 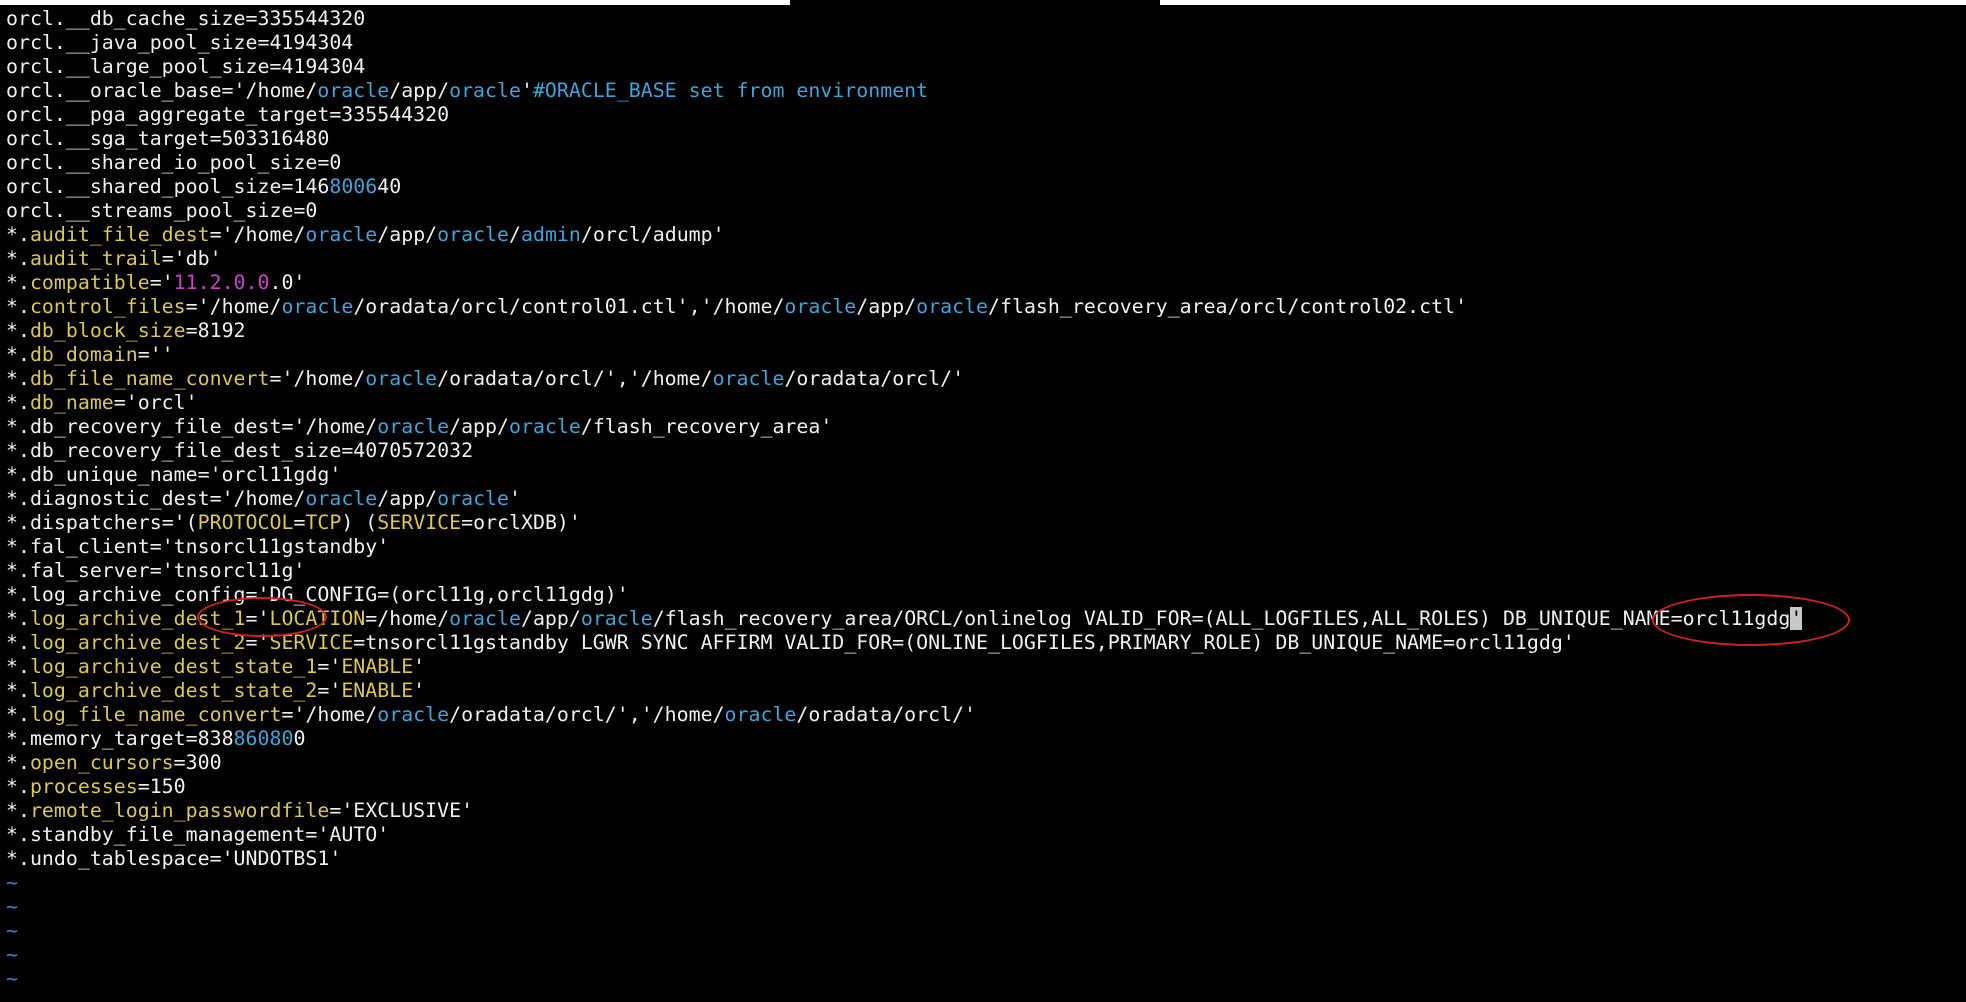 I want to click on line-text-segment: processes, so click(x=83, y=786).